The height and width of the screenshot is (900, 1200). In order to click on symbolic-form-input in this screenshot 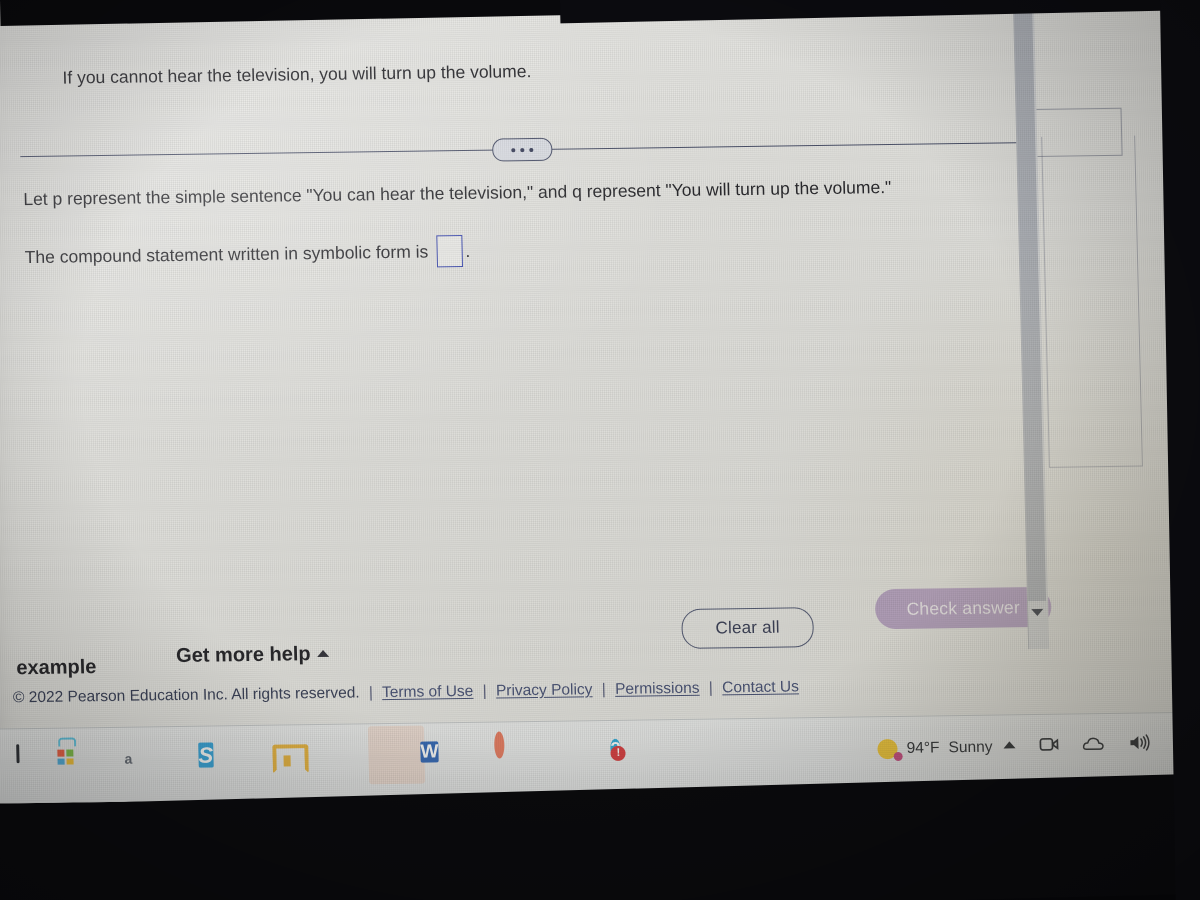, I will do `click(449, 251)`.